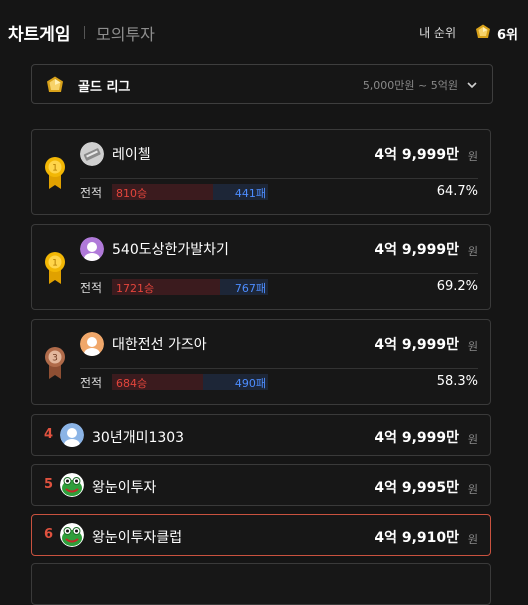  Describe the element at coordinates (261, 584) in the screenshot. I see `ranking-card-7-partial` at that location.